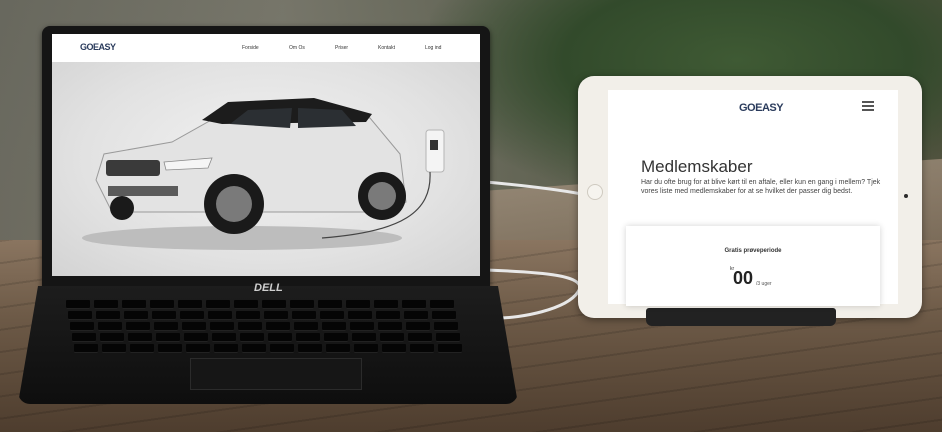 This screenshot has width=942, height=432. I want to click on nav-link-log-ind: Log ind, so click(433, 48).